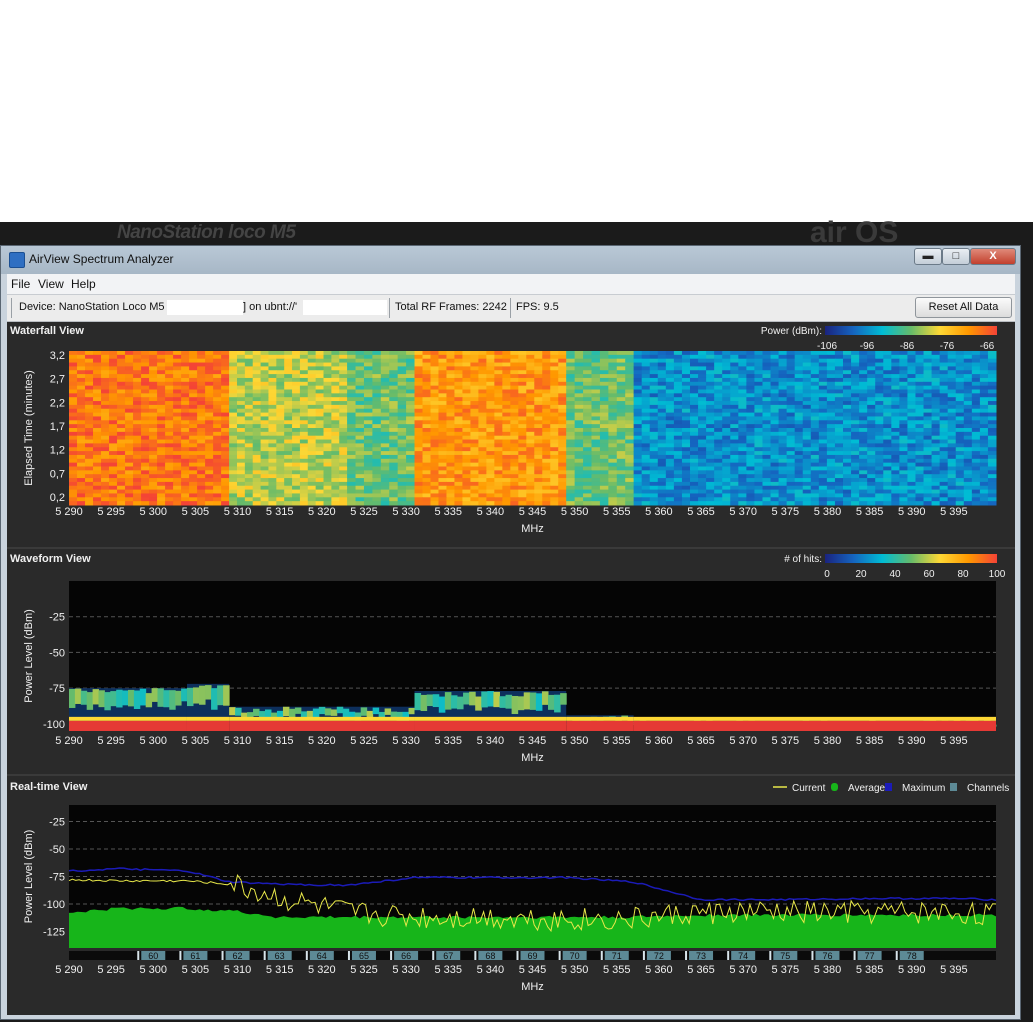  What do you see at coordinates (993, 256) in the screenshot?
I see `close-button: X` at bounding box center [993, 256].